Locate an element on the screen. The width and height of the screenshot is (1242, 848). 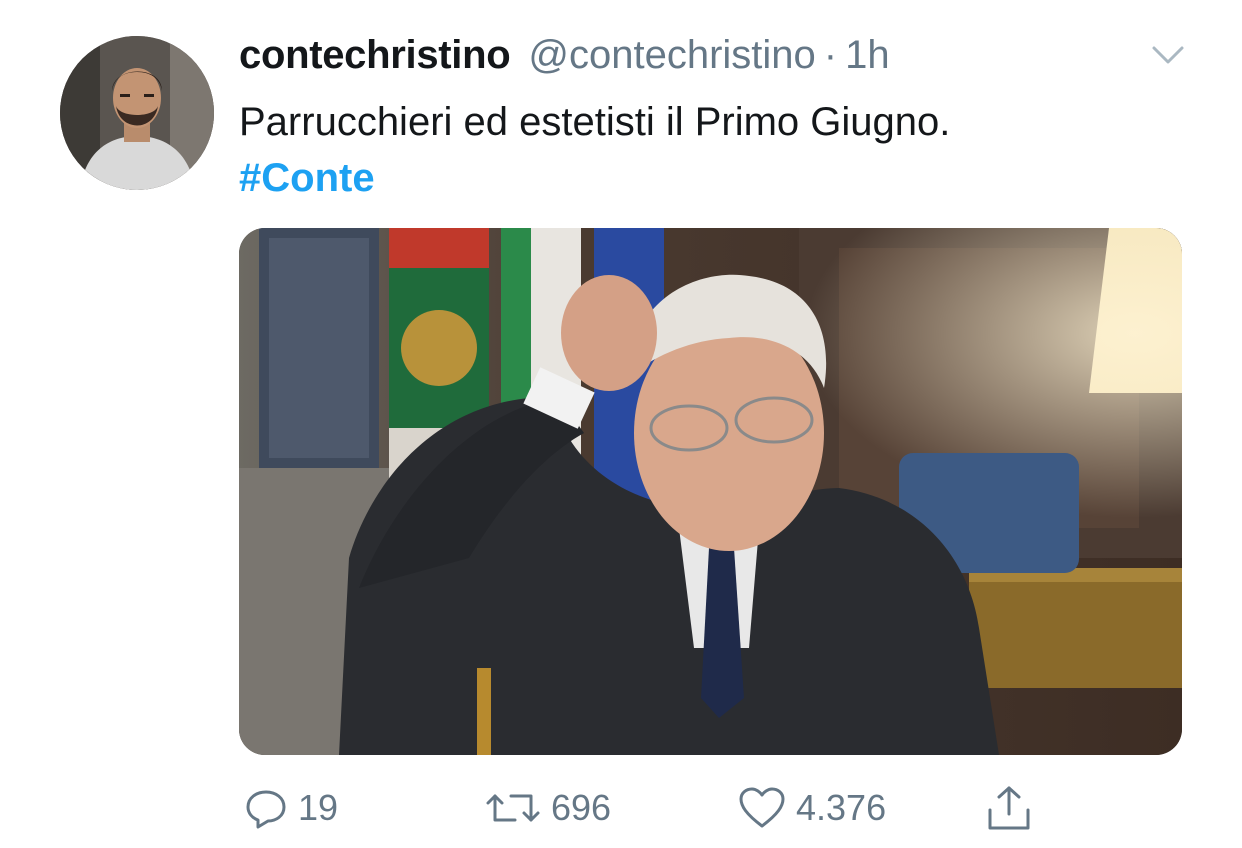
like-count: 4.376 is located at coordinates (841, 807).